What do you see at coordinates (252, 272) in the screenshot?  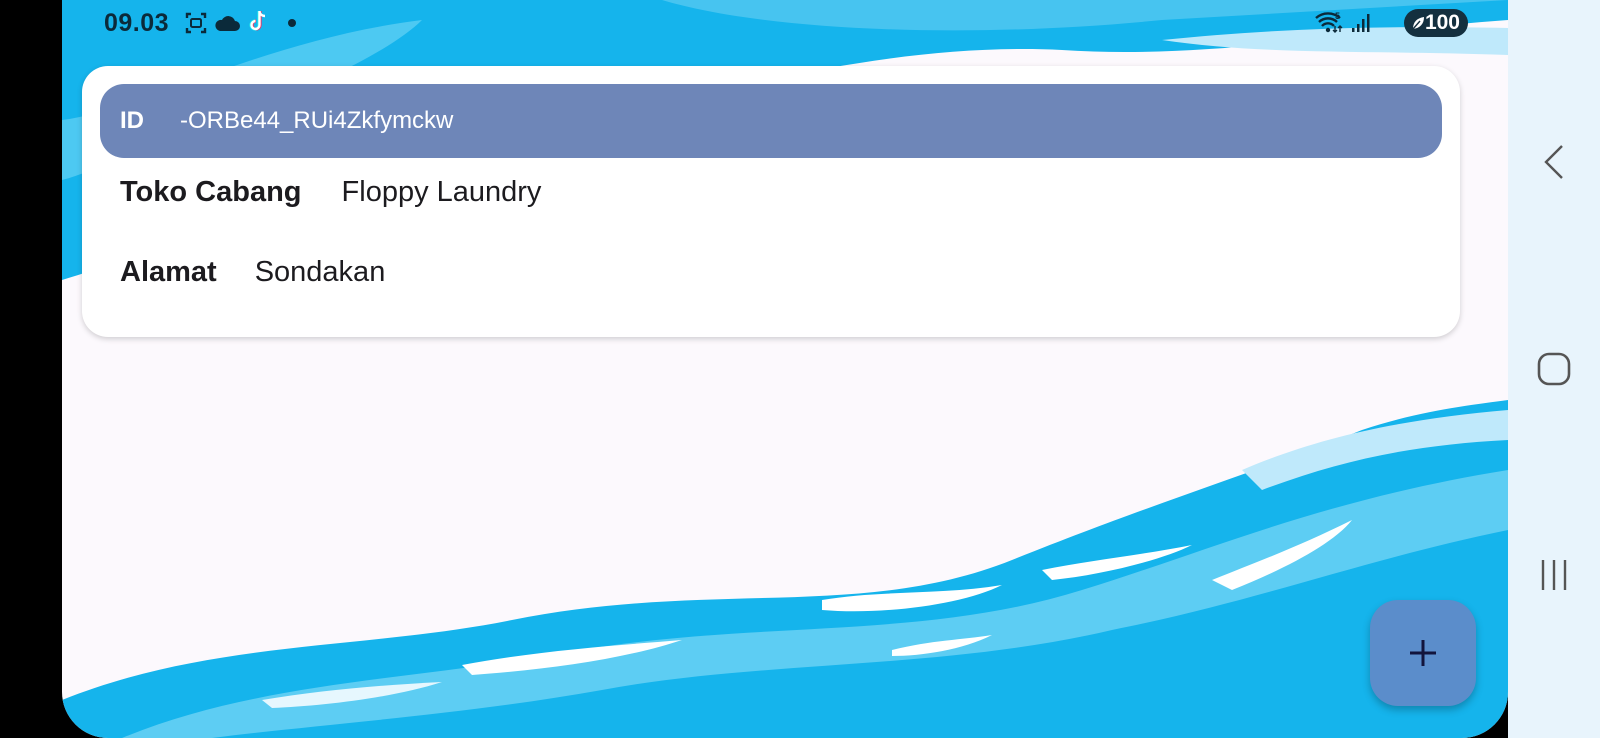 I see `address-row: Alamat Sondakan` at bounding box center [252, 272].